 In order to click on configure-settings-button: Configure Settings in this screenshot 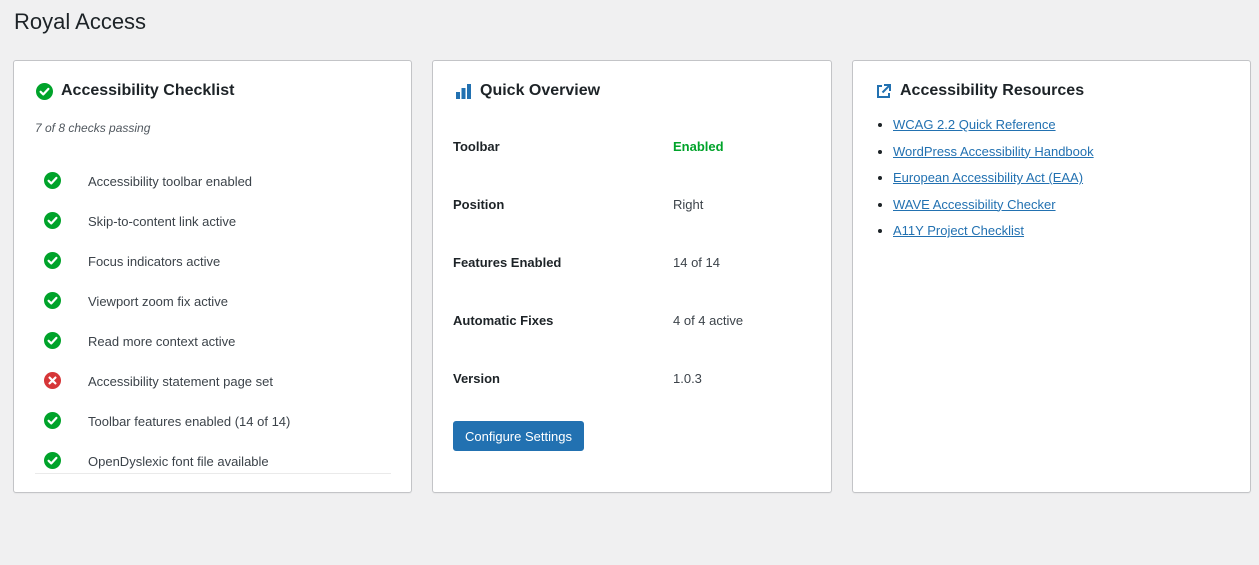, I will do `click(518, 436)`.